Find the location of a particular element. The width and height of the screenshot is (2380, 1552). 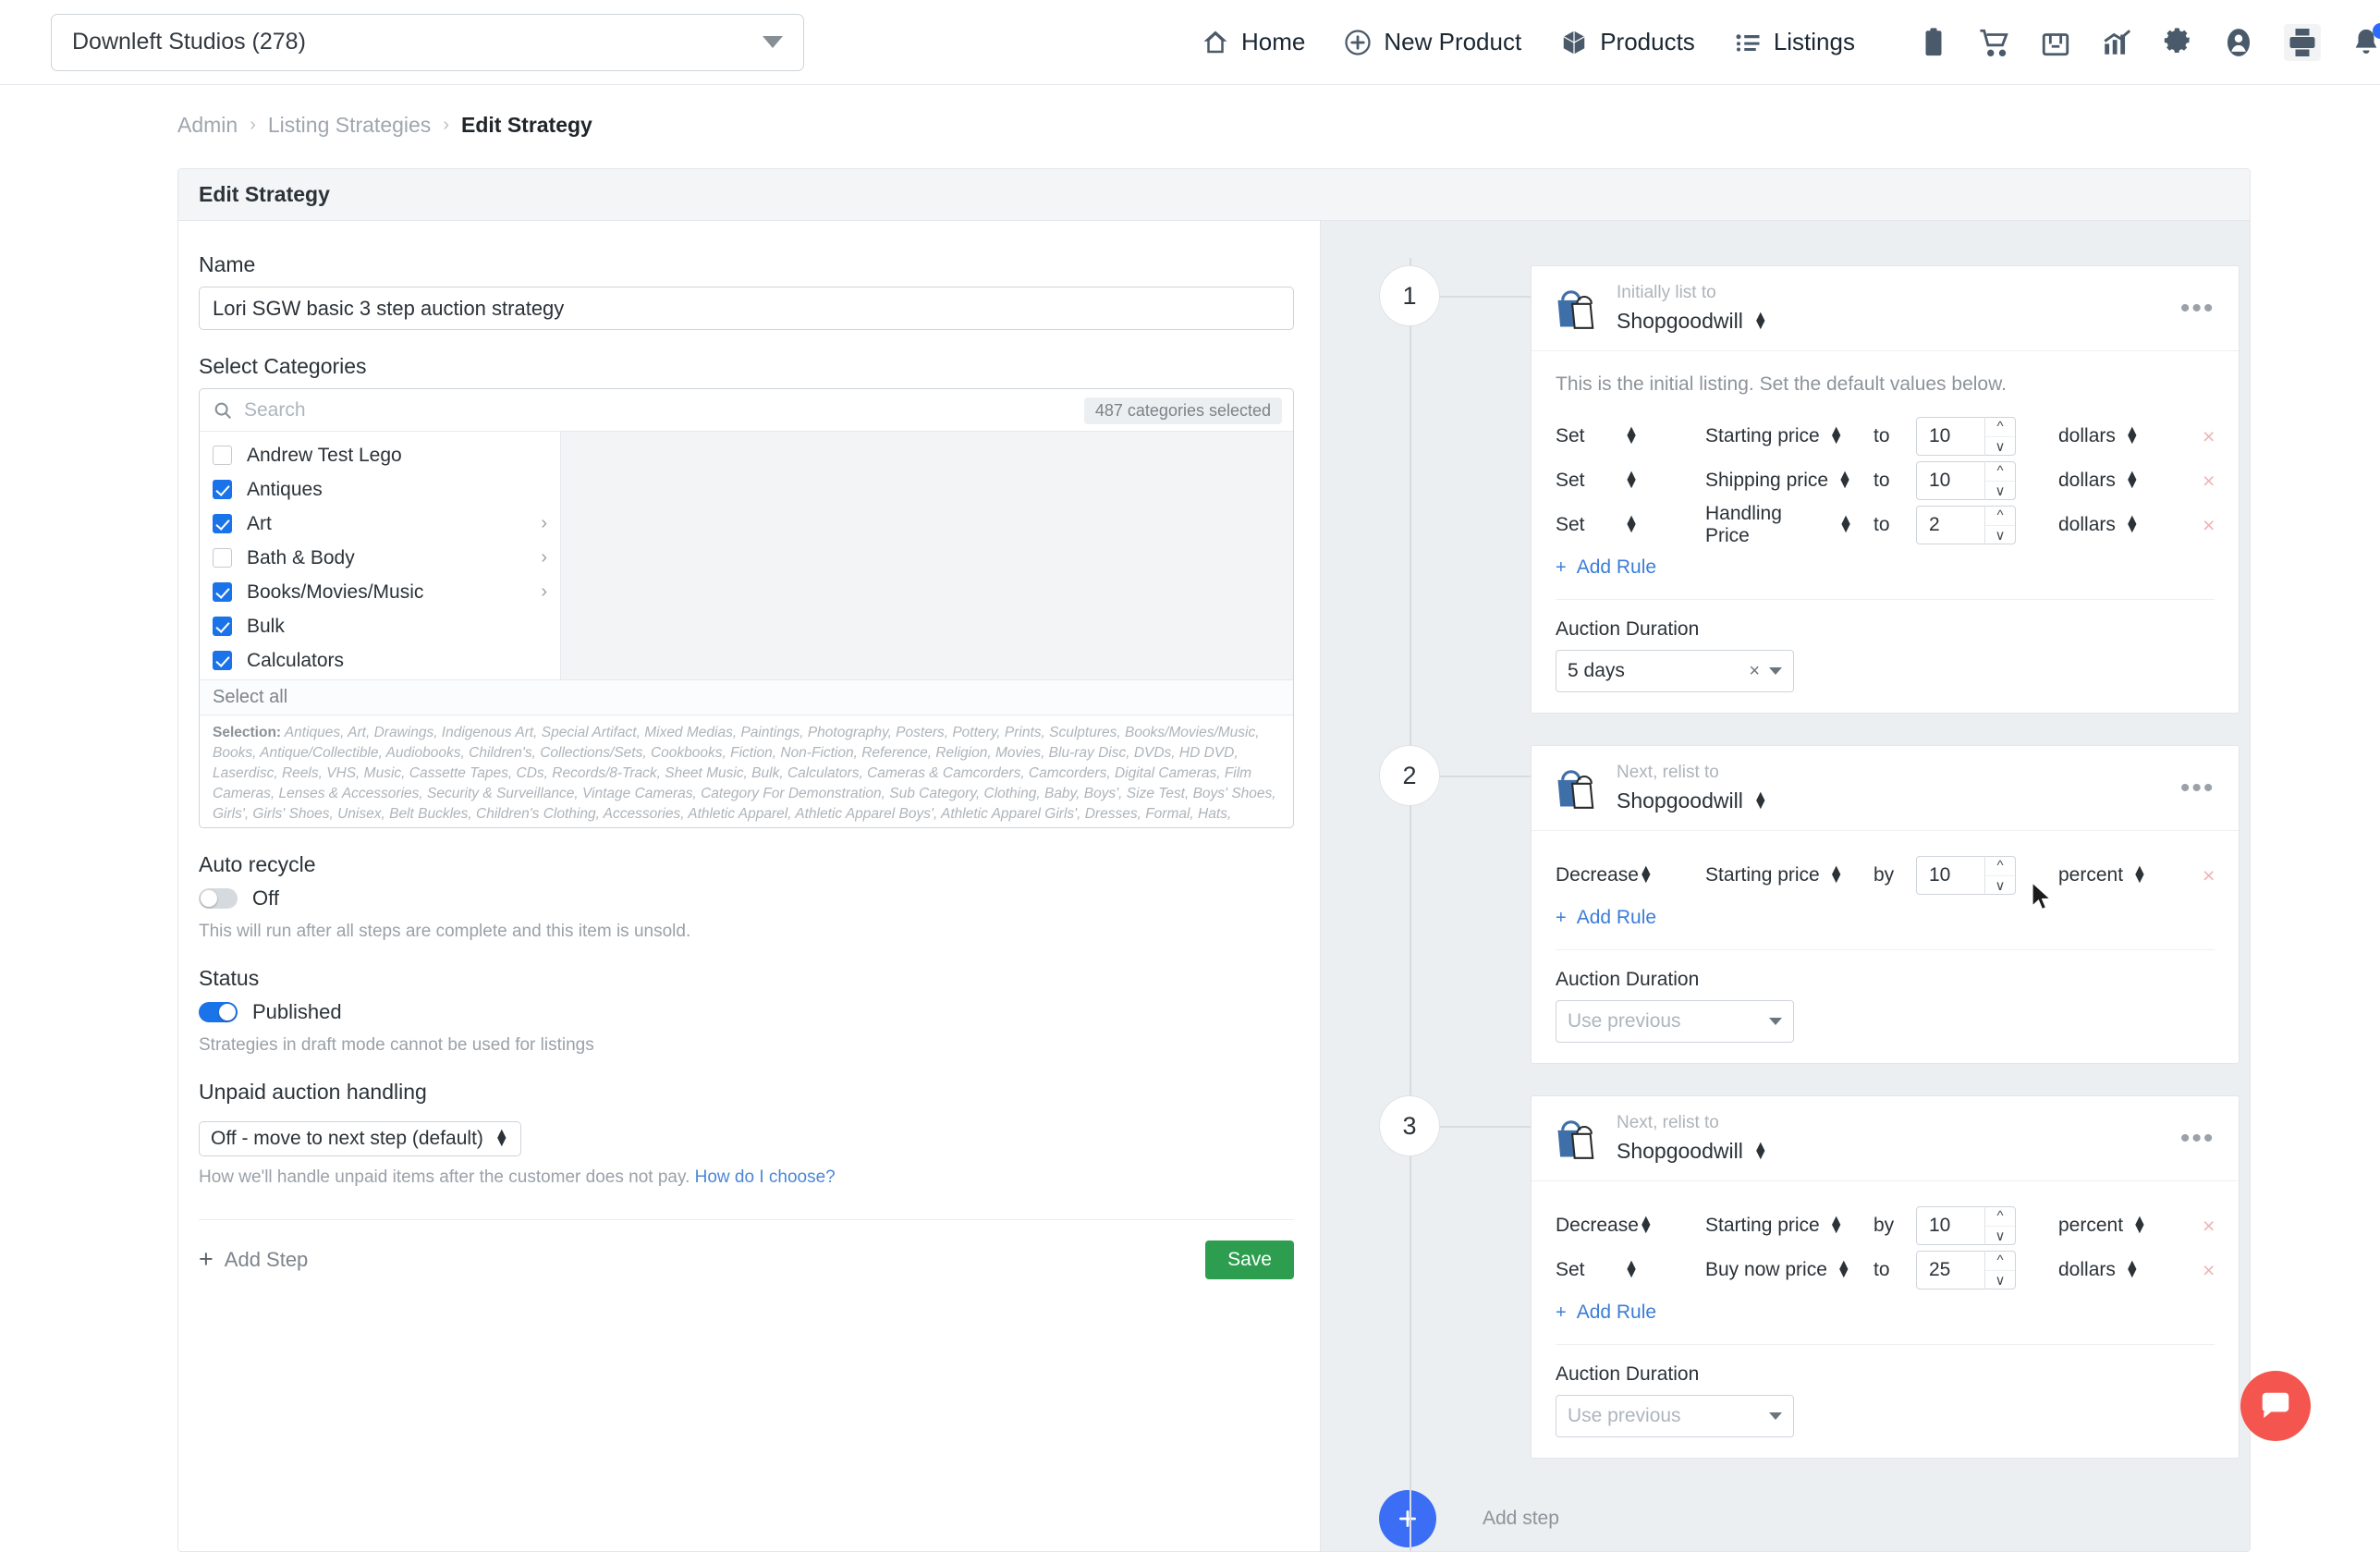

rule-field-select: Buy now price ▲ ▼ is located at coordinates (1779, 1269).